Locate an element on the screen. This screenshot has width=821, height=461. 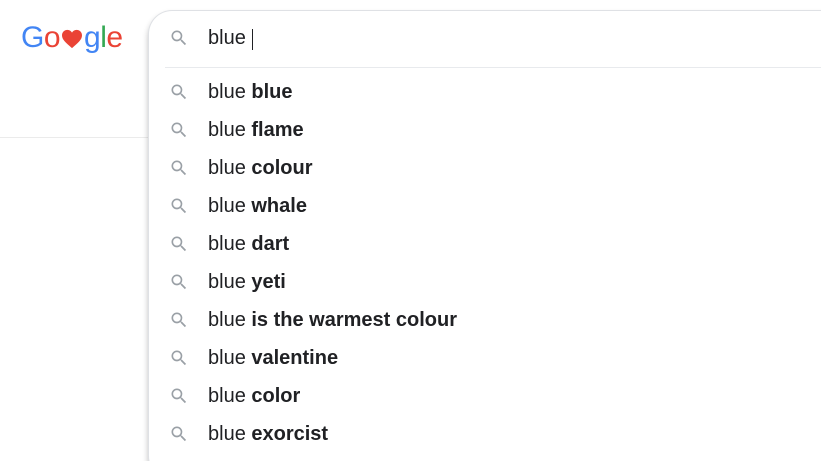
suggestion-item: blue flame is located at coordinates (485, 130).